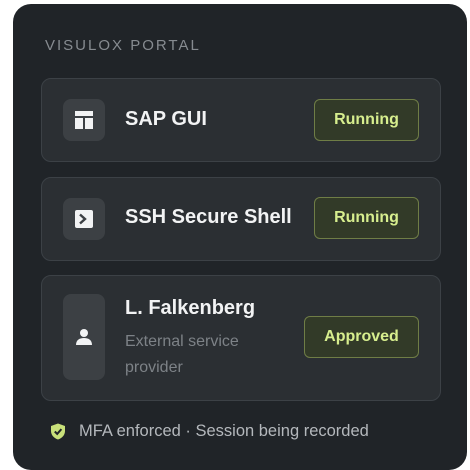 This screenshot has height=470, width=470. Describe the element at coordinates (166, 119) in the screenshot. I see `app-name: SAP GUI` at that location.